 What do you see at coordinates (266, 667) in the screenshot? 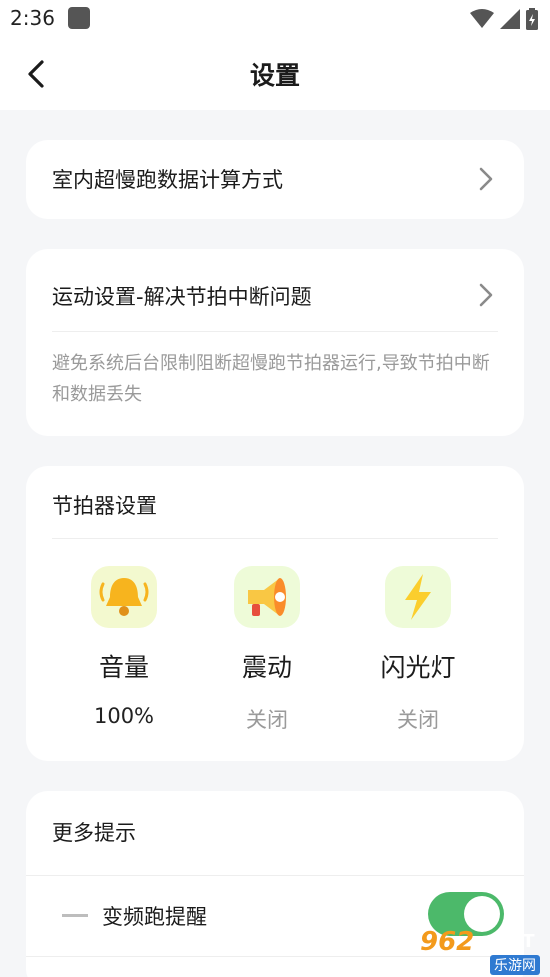
I see `vibration-label: 震动` at bounding box center [266, 667].